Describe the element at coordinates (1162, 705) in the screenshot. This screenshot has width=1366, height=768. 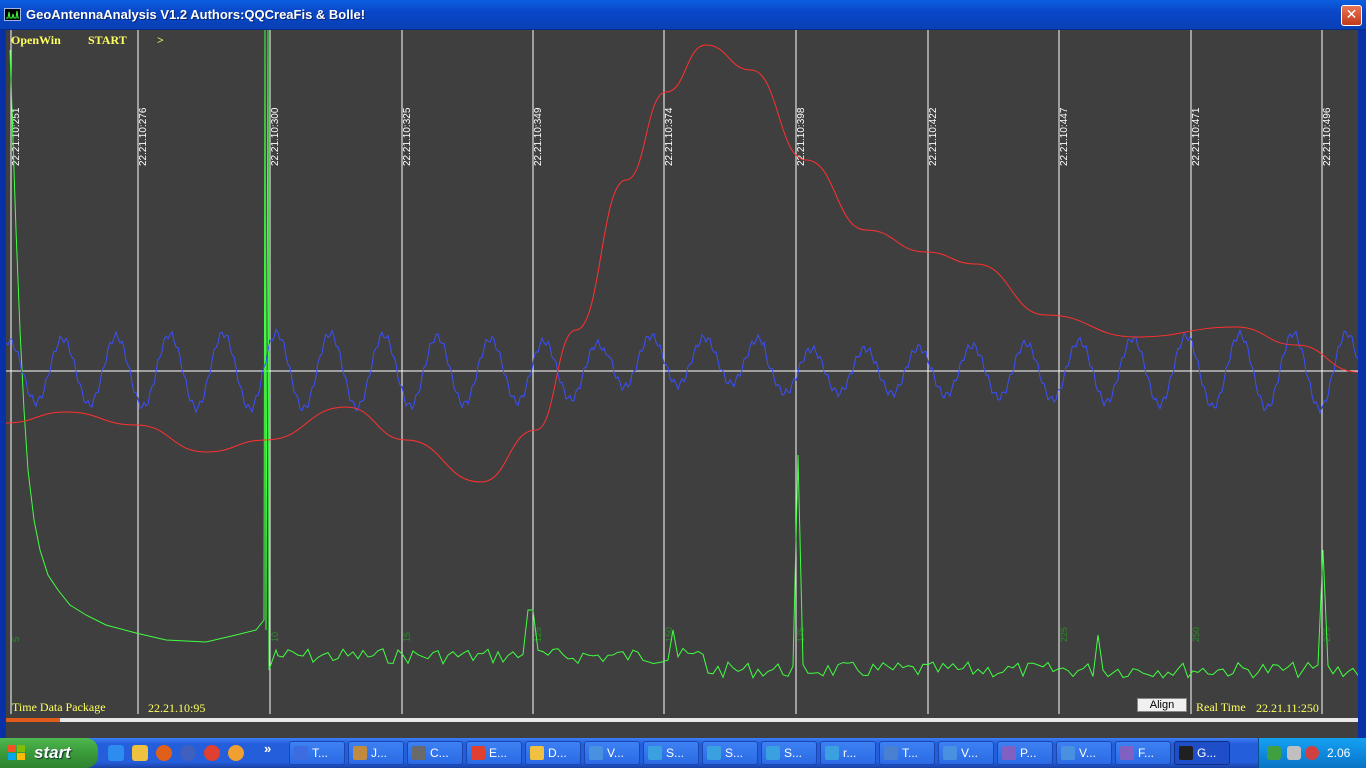
I see `align-button: Align` at that location.